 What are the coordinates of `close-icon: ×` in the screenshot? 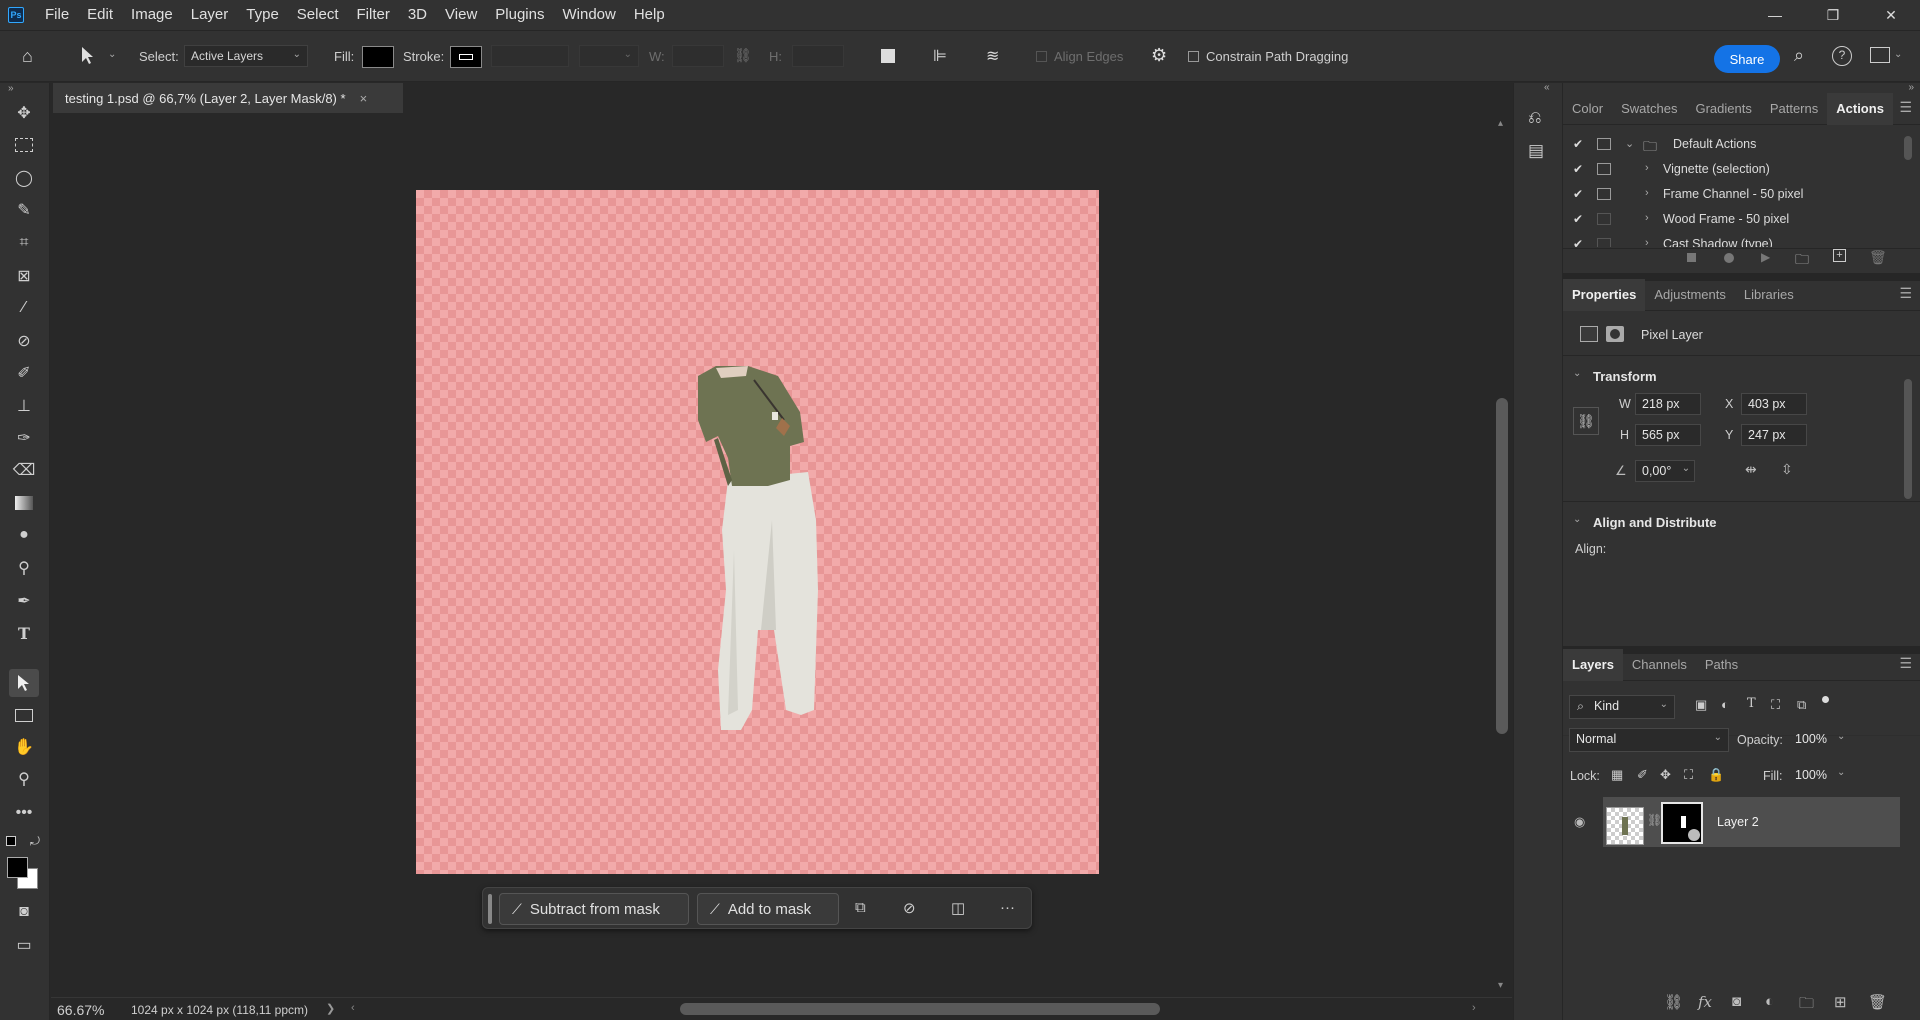 It's located at (364, 98).